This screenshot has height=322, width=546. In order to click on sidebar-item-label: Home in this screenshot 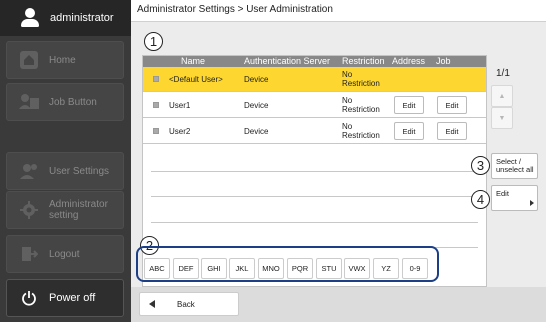, I will do `click(62, 60)`.